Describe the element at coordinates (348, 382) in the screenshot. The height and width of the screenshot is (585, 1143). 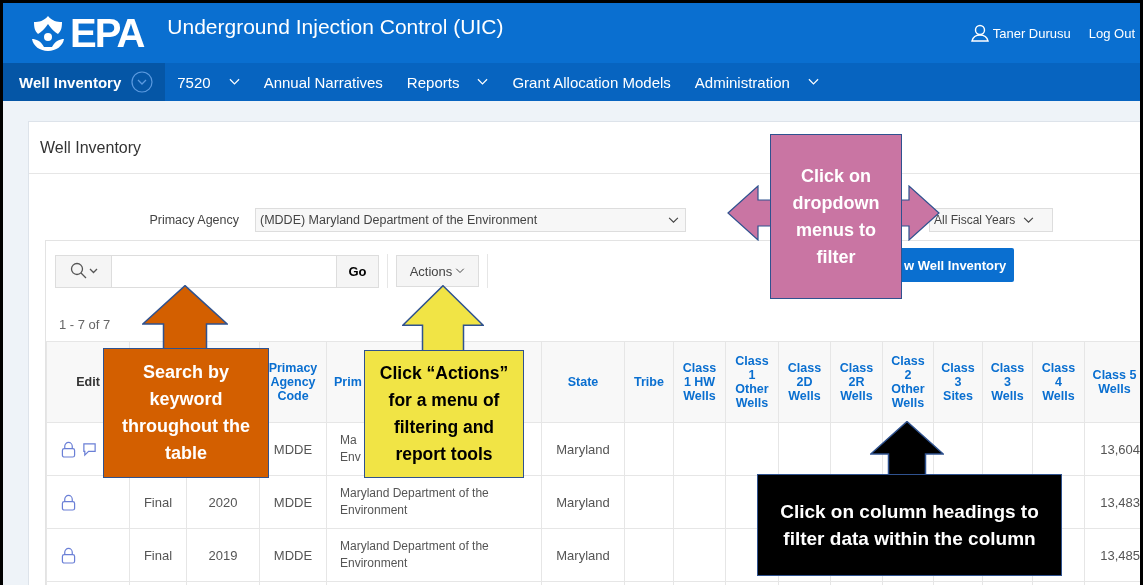
I see `column-header: Prim` at that location.